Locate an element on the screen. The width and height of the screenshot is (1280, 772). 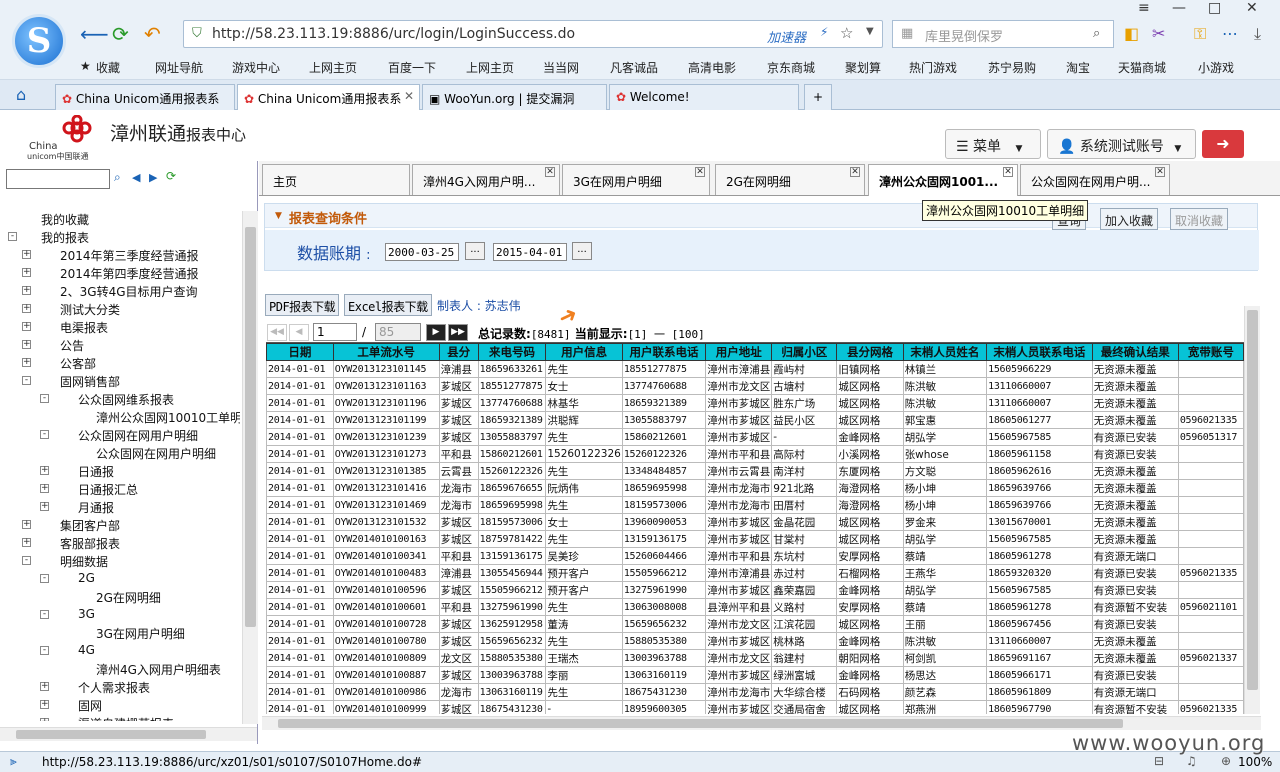
tree-item: 2G在网明细 is located at coordinates (120, 598).